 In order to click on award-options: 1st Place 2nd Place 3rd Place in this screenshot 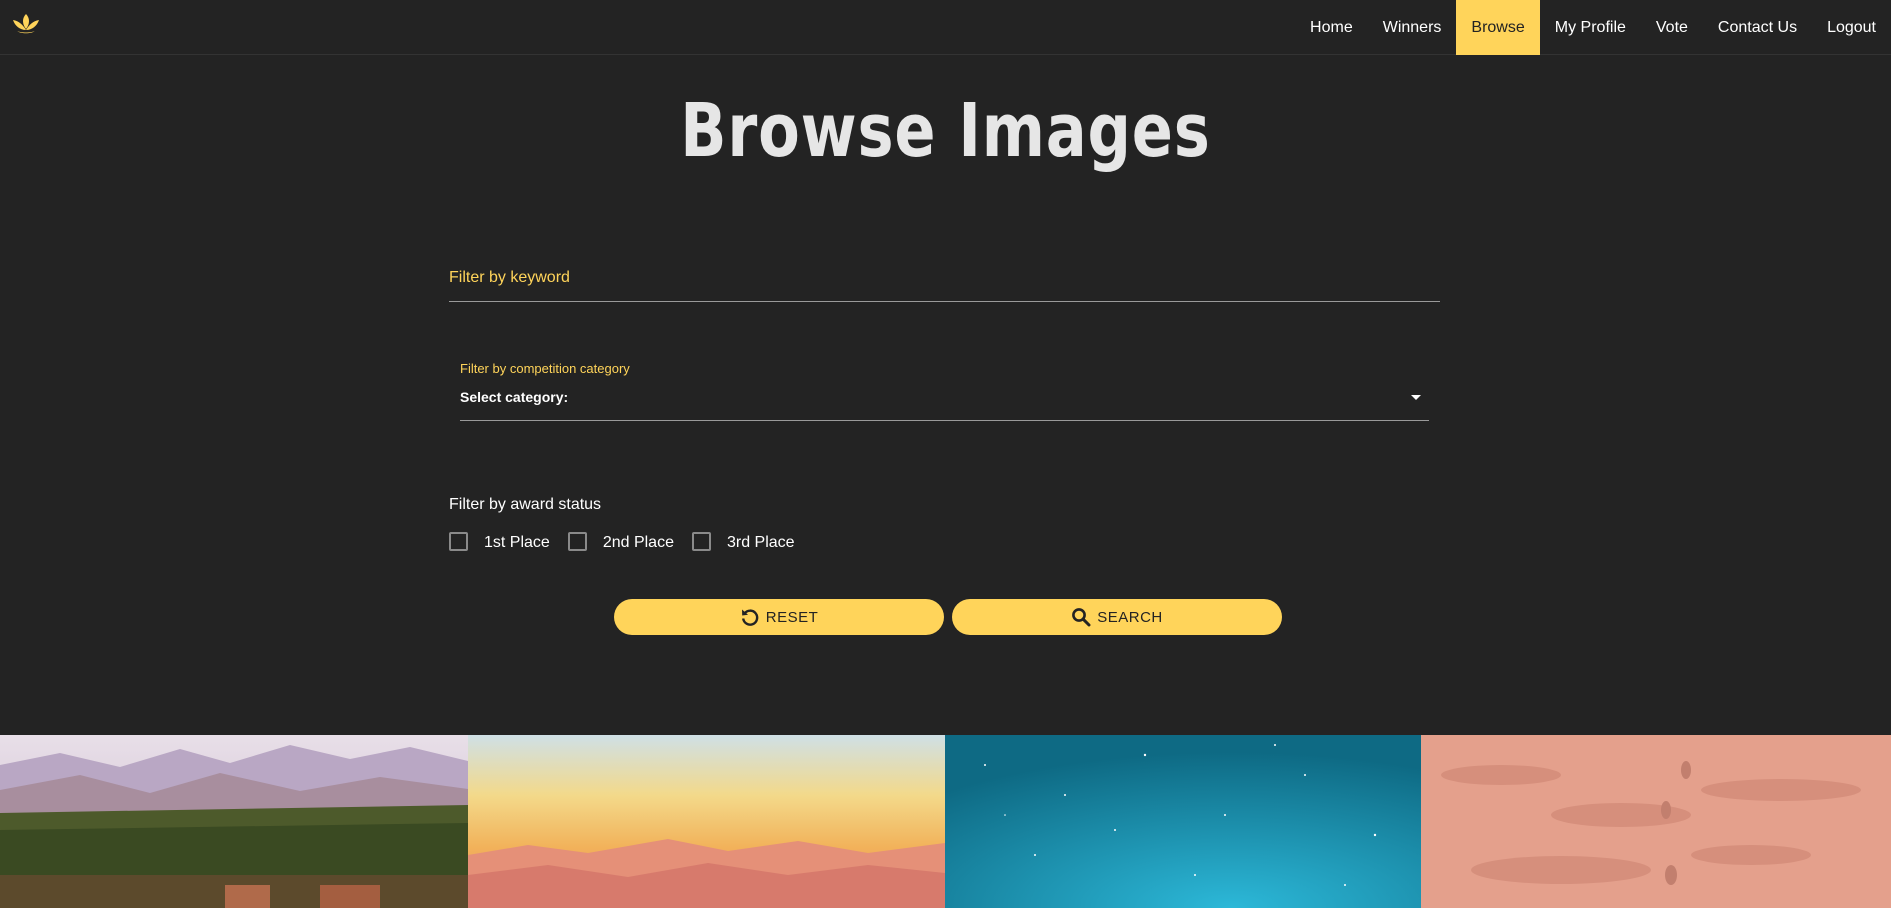, I will do `click(631, 541)`.